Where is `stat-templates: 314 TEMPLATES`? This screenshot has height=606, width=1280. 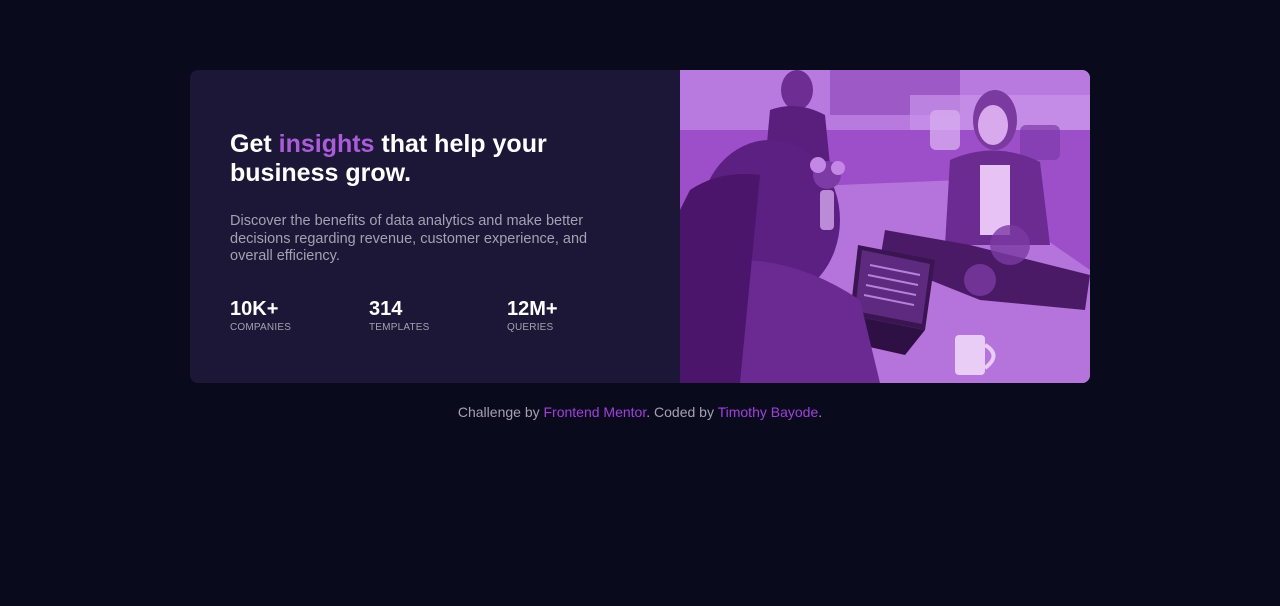
stat-templates: 314 TEMPLATES is located at coordinates (399, 315).